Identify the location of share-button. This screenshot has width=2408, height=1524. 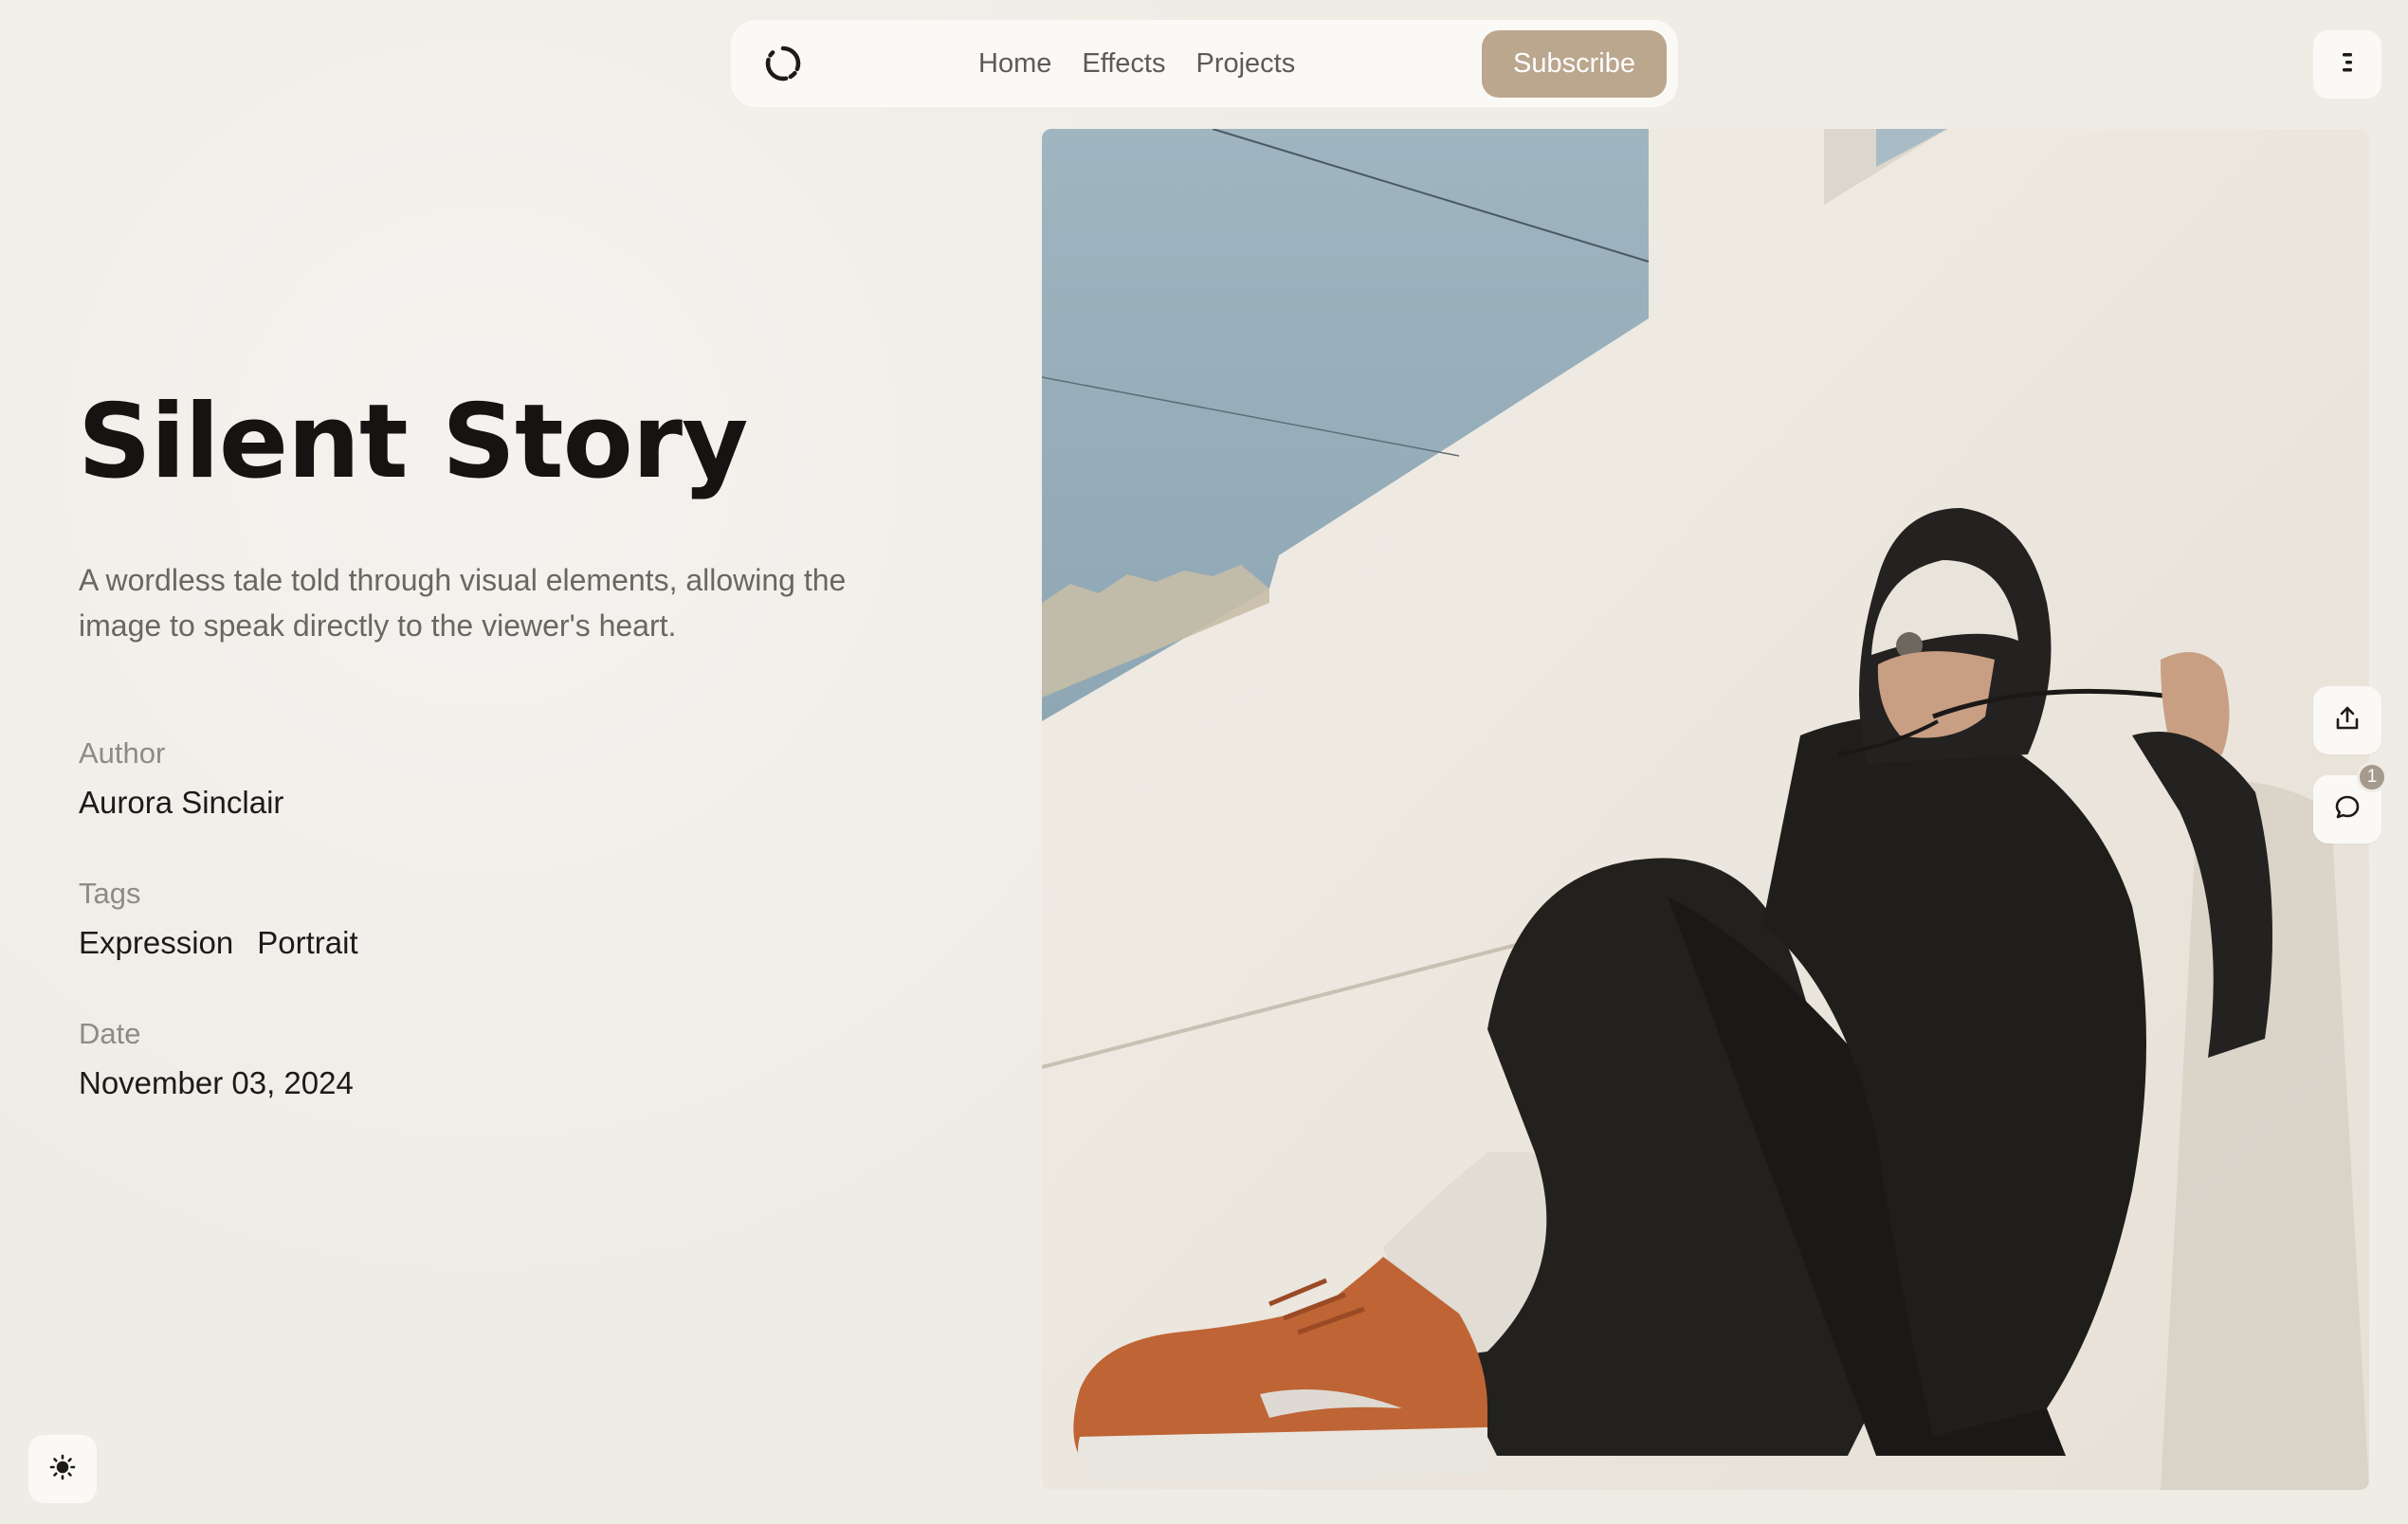
(2347, 720).